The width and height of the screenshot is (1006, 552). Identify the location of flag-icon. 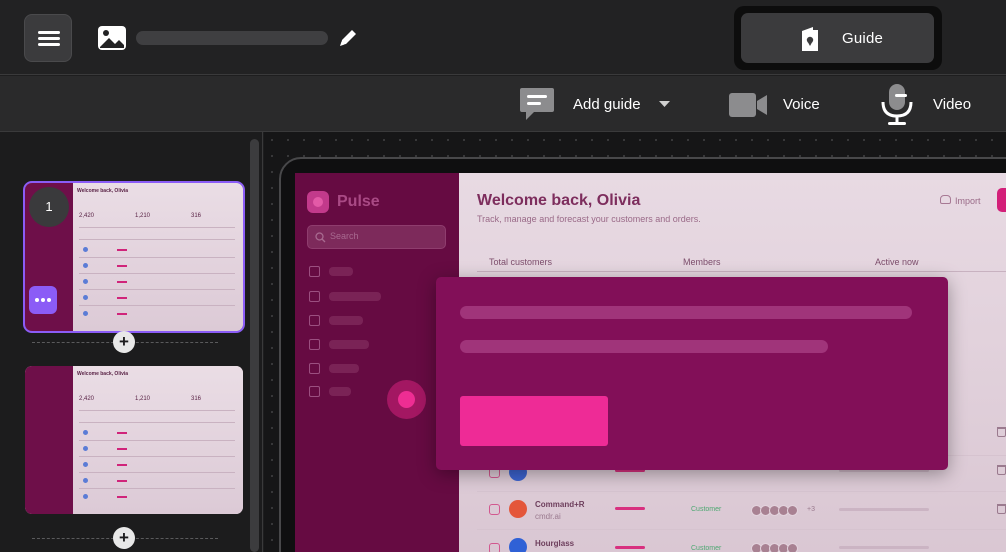
(314, 368).